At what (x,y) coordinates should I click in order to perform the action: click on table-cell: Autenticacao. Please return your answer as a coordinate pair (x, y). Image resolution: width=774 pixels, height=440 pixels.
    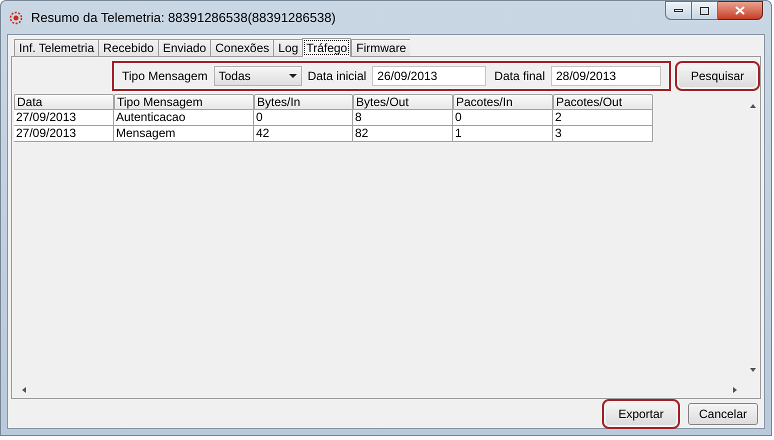
    Looking at the image, I should click on (184, 118).